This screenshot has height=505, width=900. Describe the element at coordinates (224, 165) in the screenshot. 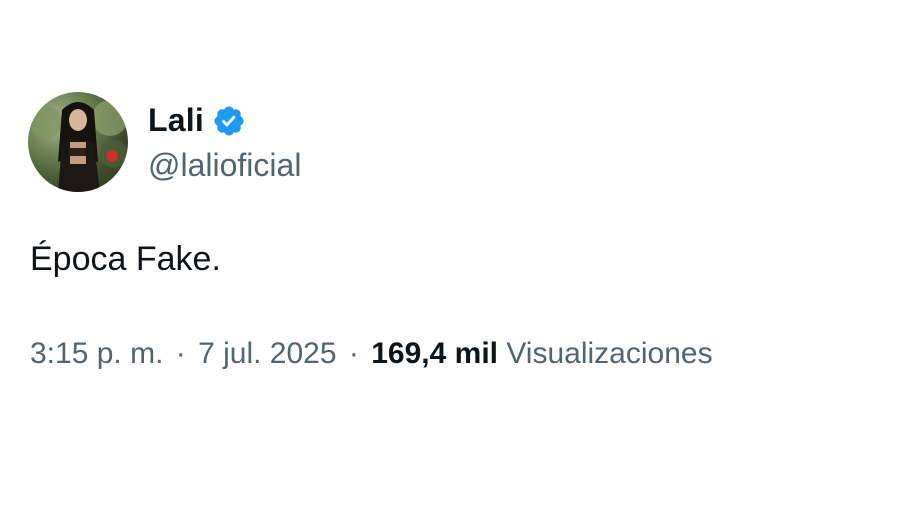

I see `author-handle: @lalioficial` at that location.